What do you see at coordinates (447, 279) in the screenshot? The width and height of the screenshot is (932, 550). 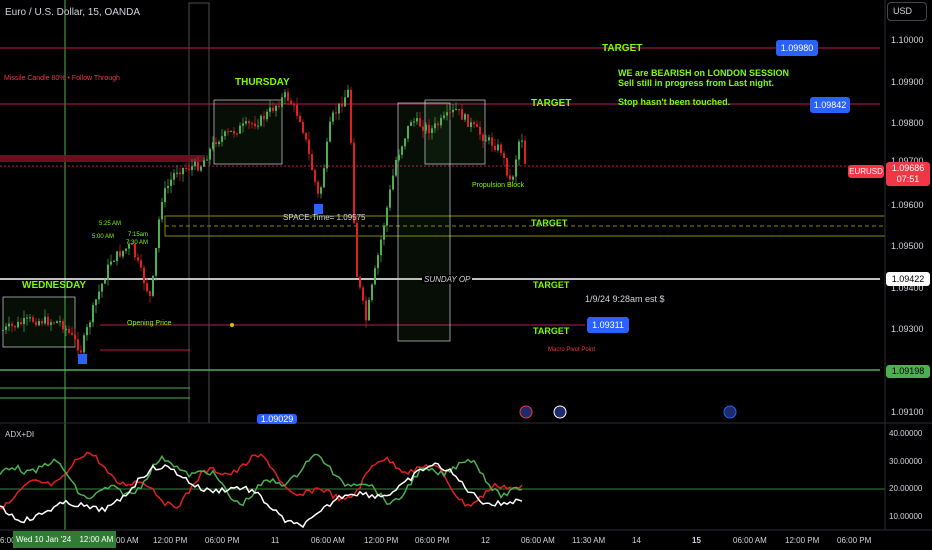 I see `sunday-op-label: SUNDAY OP` at bounding box center [447, 279].